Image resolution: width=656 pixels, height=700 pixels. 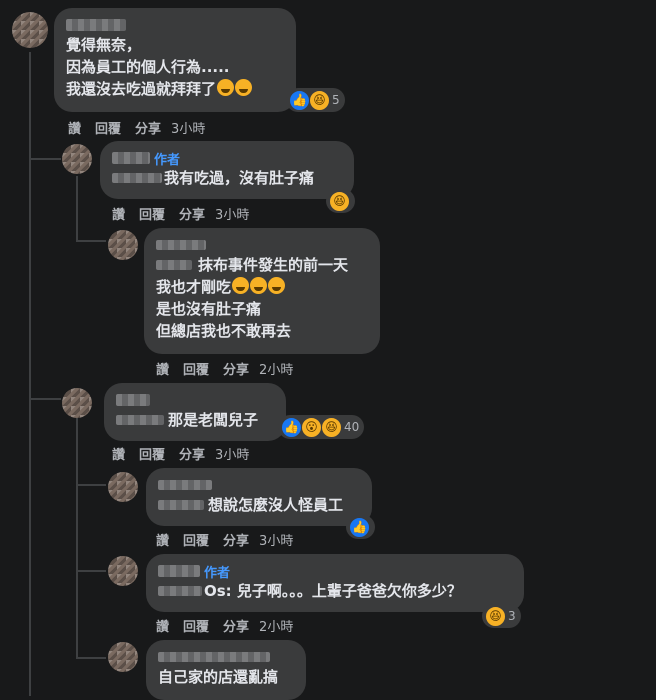 I want to click on comment-text: 那是老闆兒子, so click(x=195, y=420).